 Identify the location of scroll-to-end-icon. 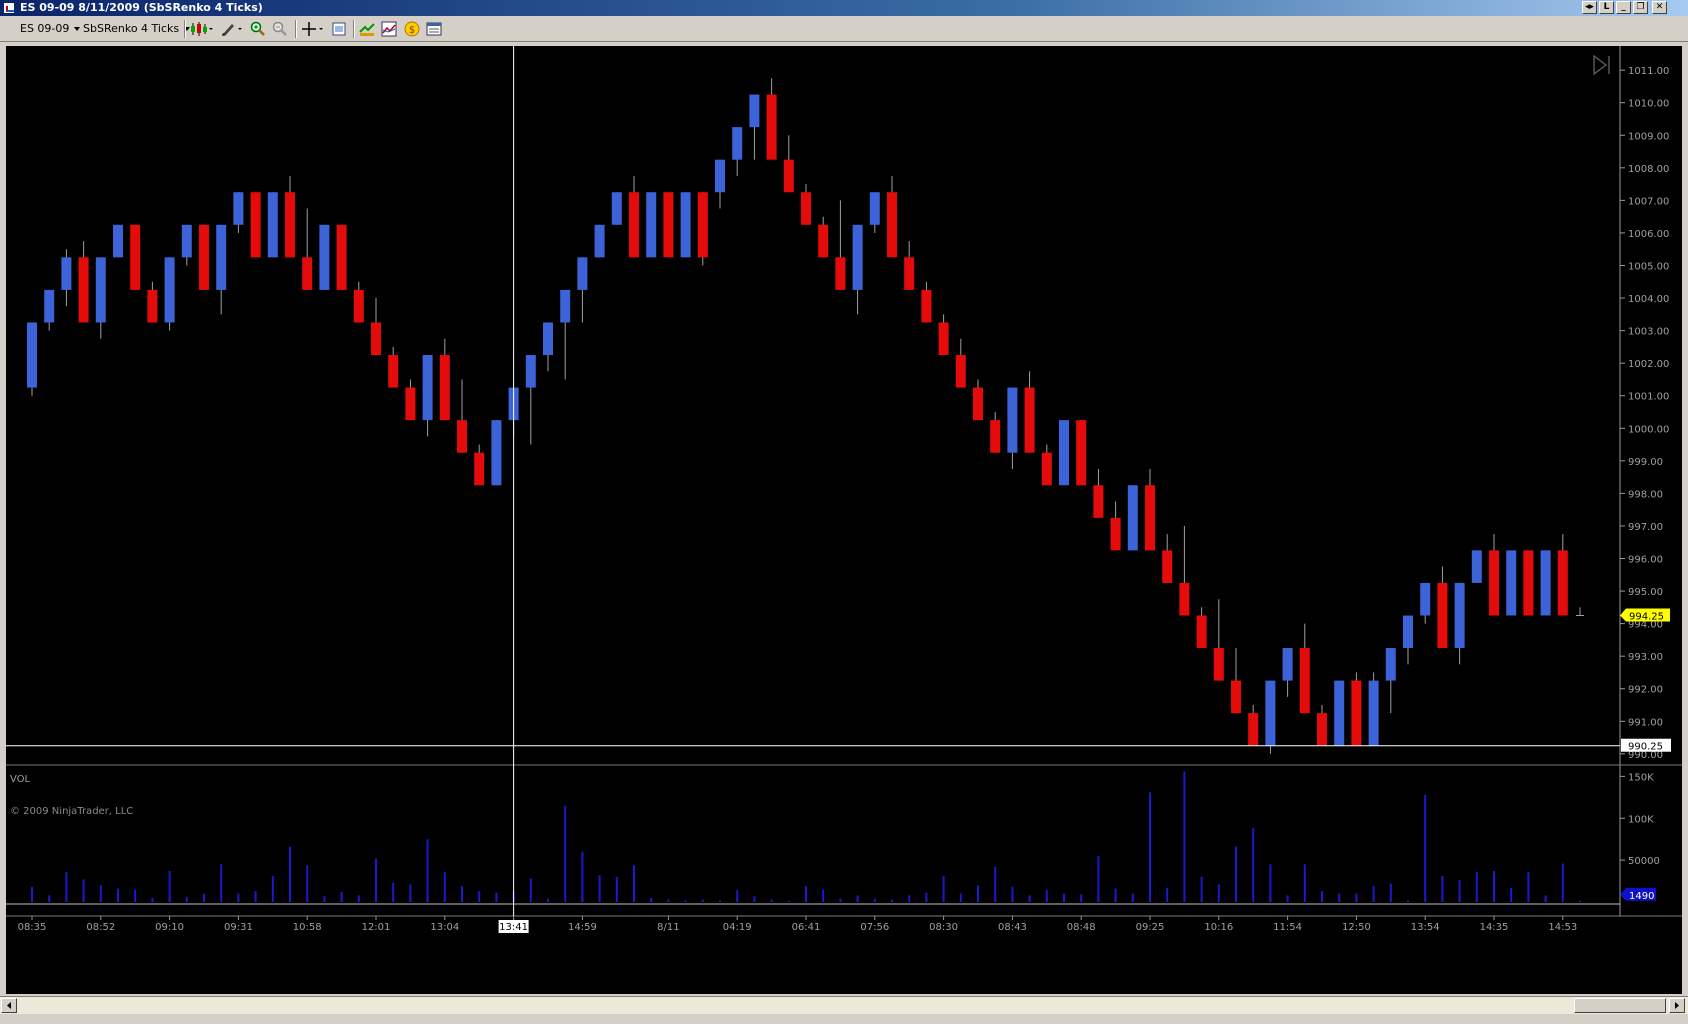
(1601, 65).